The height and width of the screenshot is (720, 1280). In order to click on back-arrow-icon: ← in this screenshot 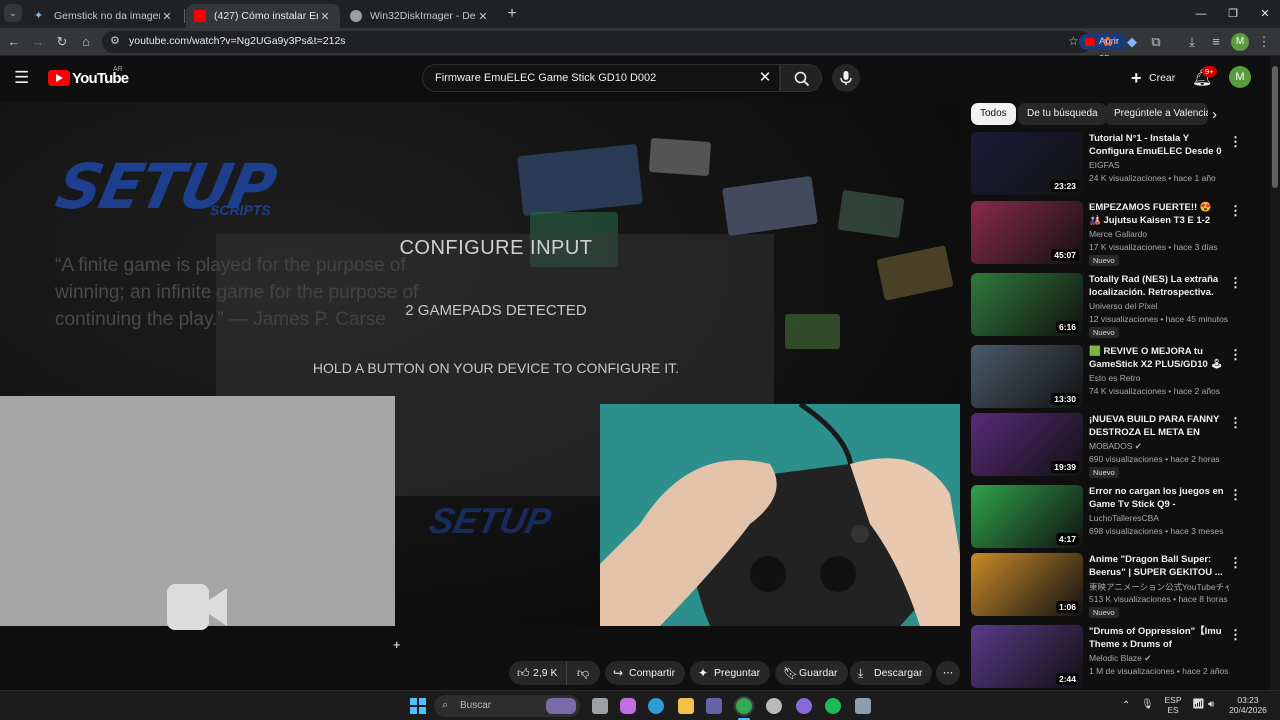, I will do `click(14, 42)`.